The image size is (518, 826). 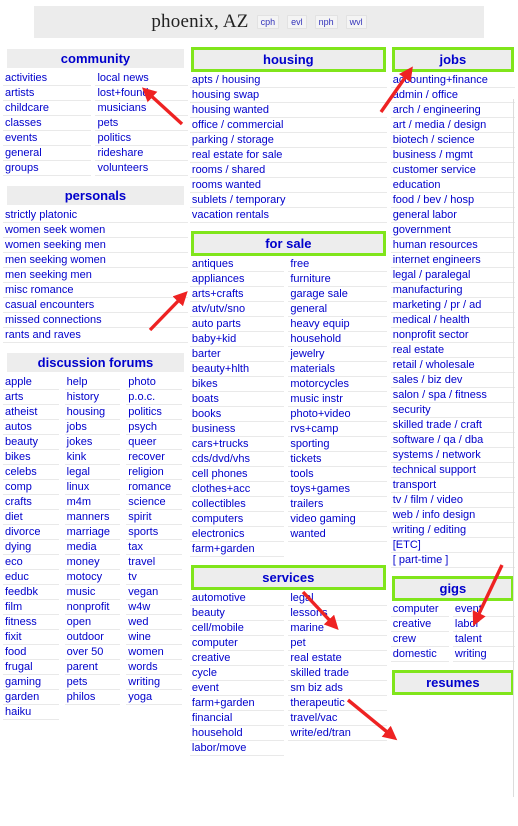 What do you see at coordinates (141, 168) in the screenshot?
I see `link-volunteers: volunteers` at bounding box center [141, 168].